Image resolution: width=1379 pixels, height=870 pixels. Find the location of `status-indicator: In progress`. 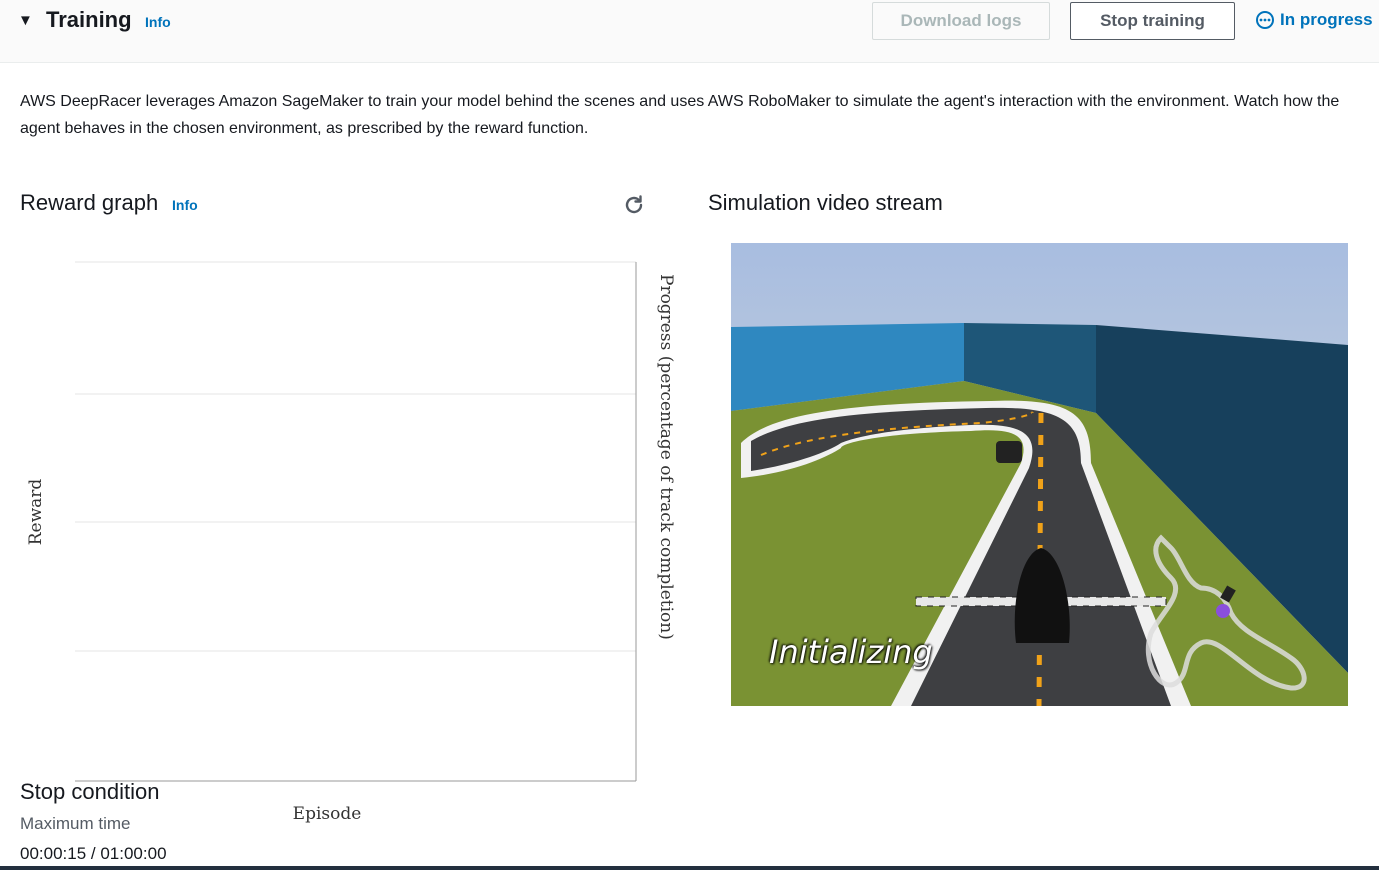

status-indicator: In progress is located at coordinates (1314, 20).